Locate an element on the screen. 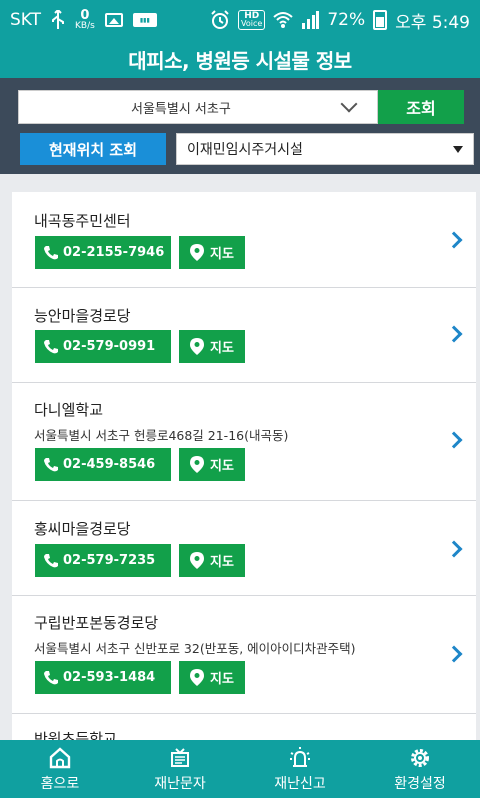 The width and height of the screenshot is (480, 798). phone-number: 02-579-0991 is located at coordinates (109, 346).